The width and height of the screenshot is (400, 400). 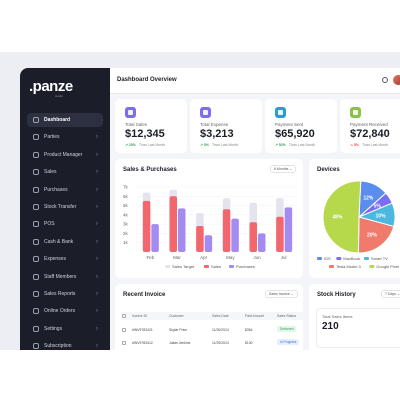 I want to click on wallet-icon, so click(x=36, y=259).